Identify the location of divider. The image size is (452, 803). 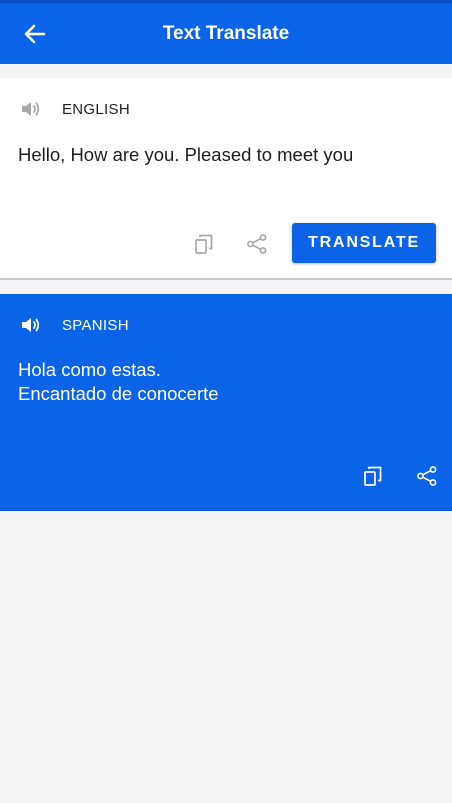
(226, 279).